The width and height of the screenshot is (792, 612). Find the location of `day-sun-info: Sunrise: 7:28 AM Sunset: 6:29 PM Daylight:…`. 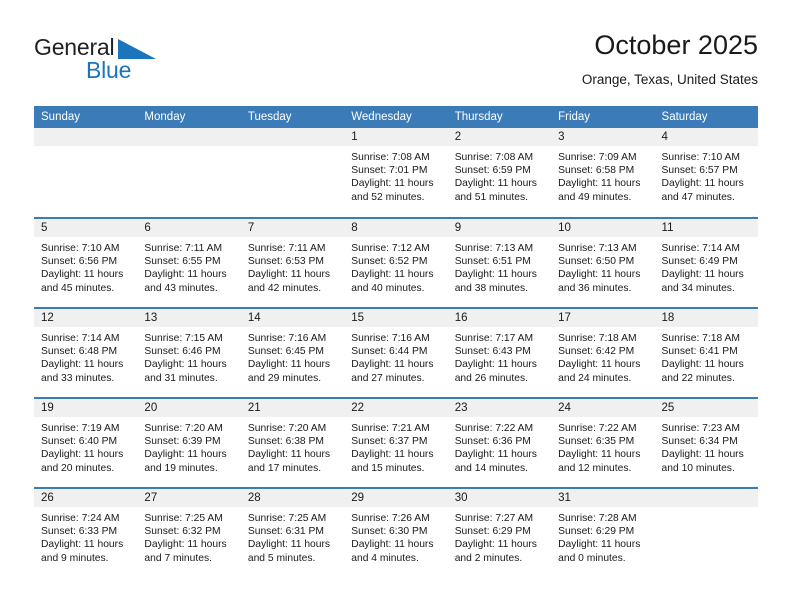

day-sun-info: Sunrise: 7:28 AM Sunset: 6:29 PM Daylight:… is located at coordinates (602, 536).